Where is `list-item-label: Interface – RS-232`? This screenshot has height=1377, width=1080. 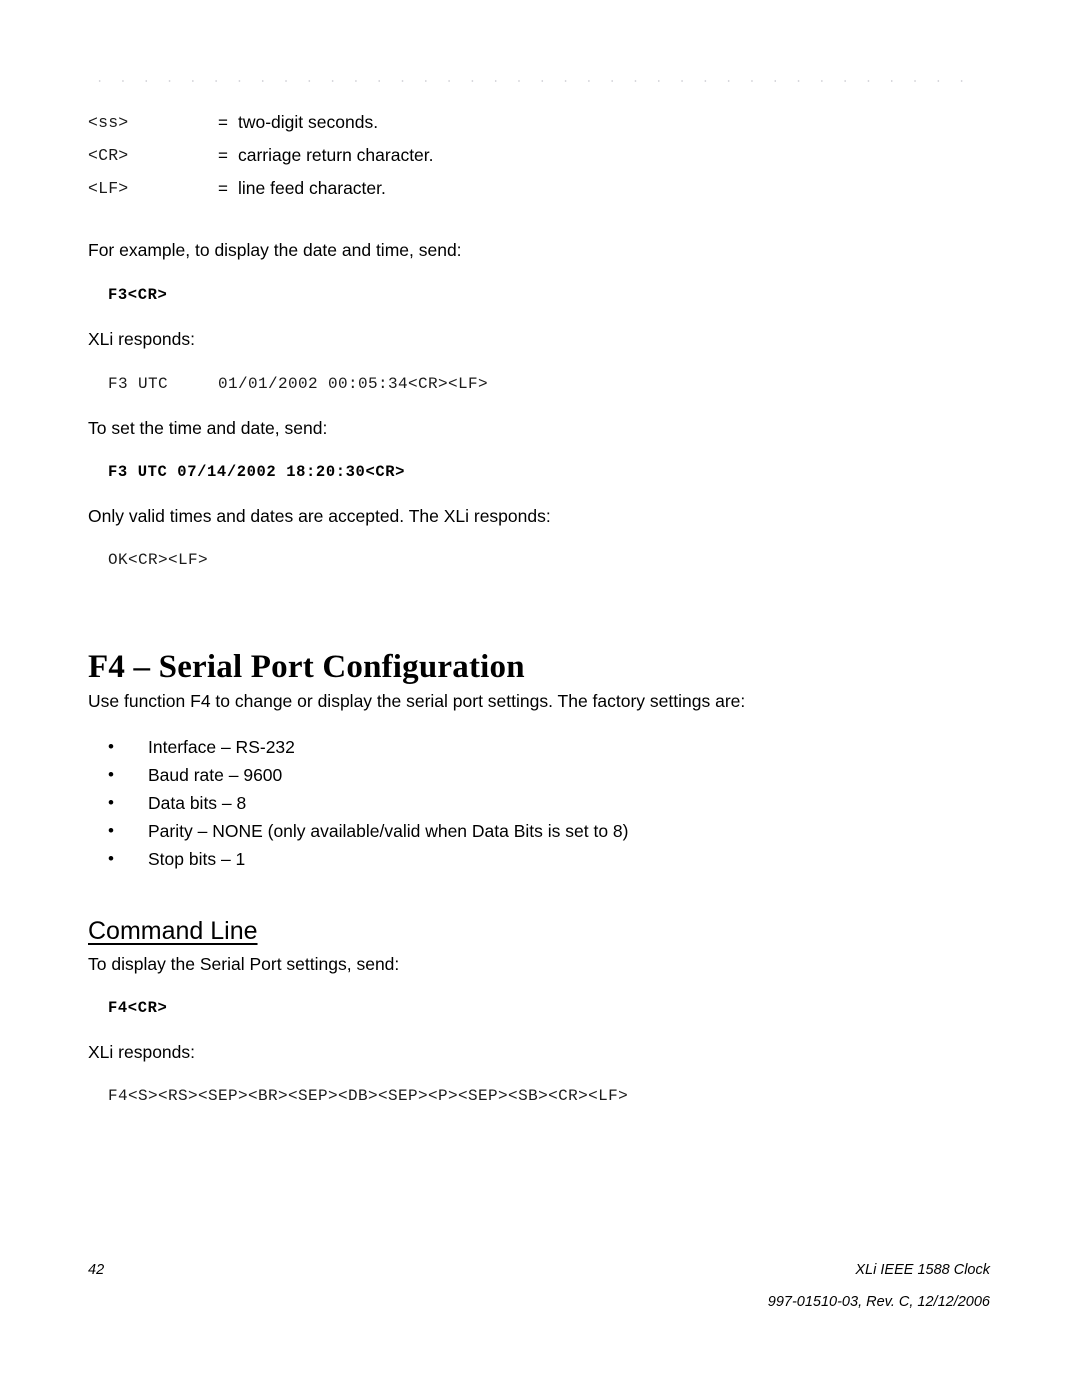
list-item-label: Interface – RS-232 is located at coordinates (221, 747).